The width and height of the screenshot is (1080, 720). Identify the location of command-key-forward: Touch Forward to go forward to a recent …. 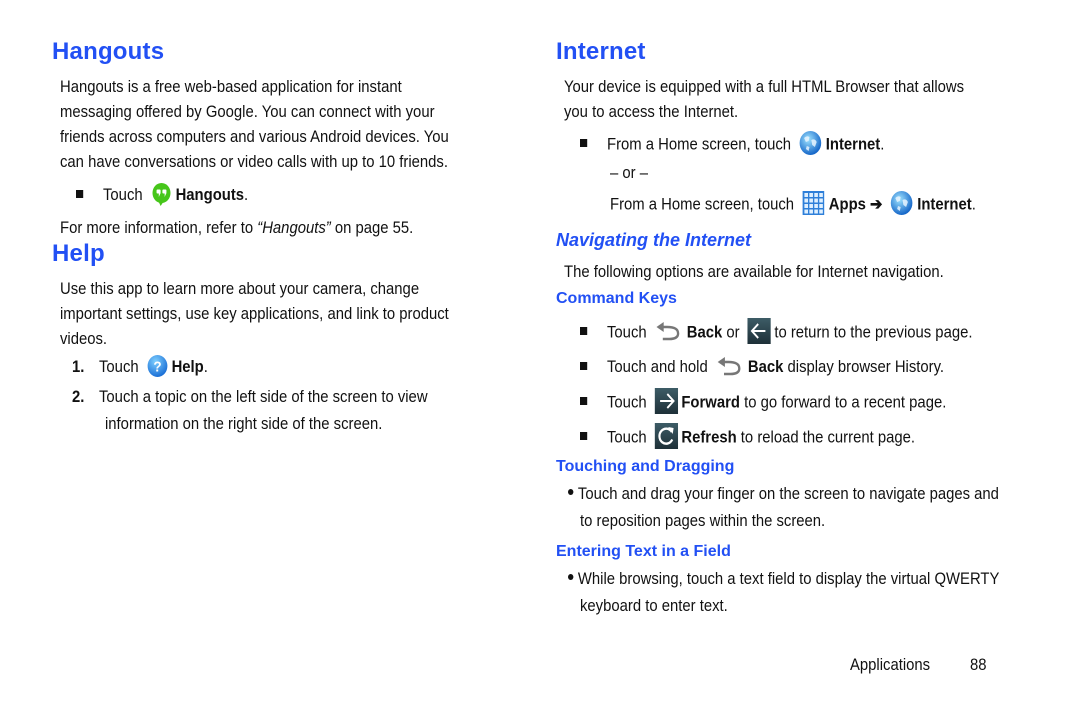
(763, 402).